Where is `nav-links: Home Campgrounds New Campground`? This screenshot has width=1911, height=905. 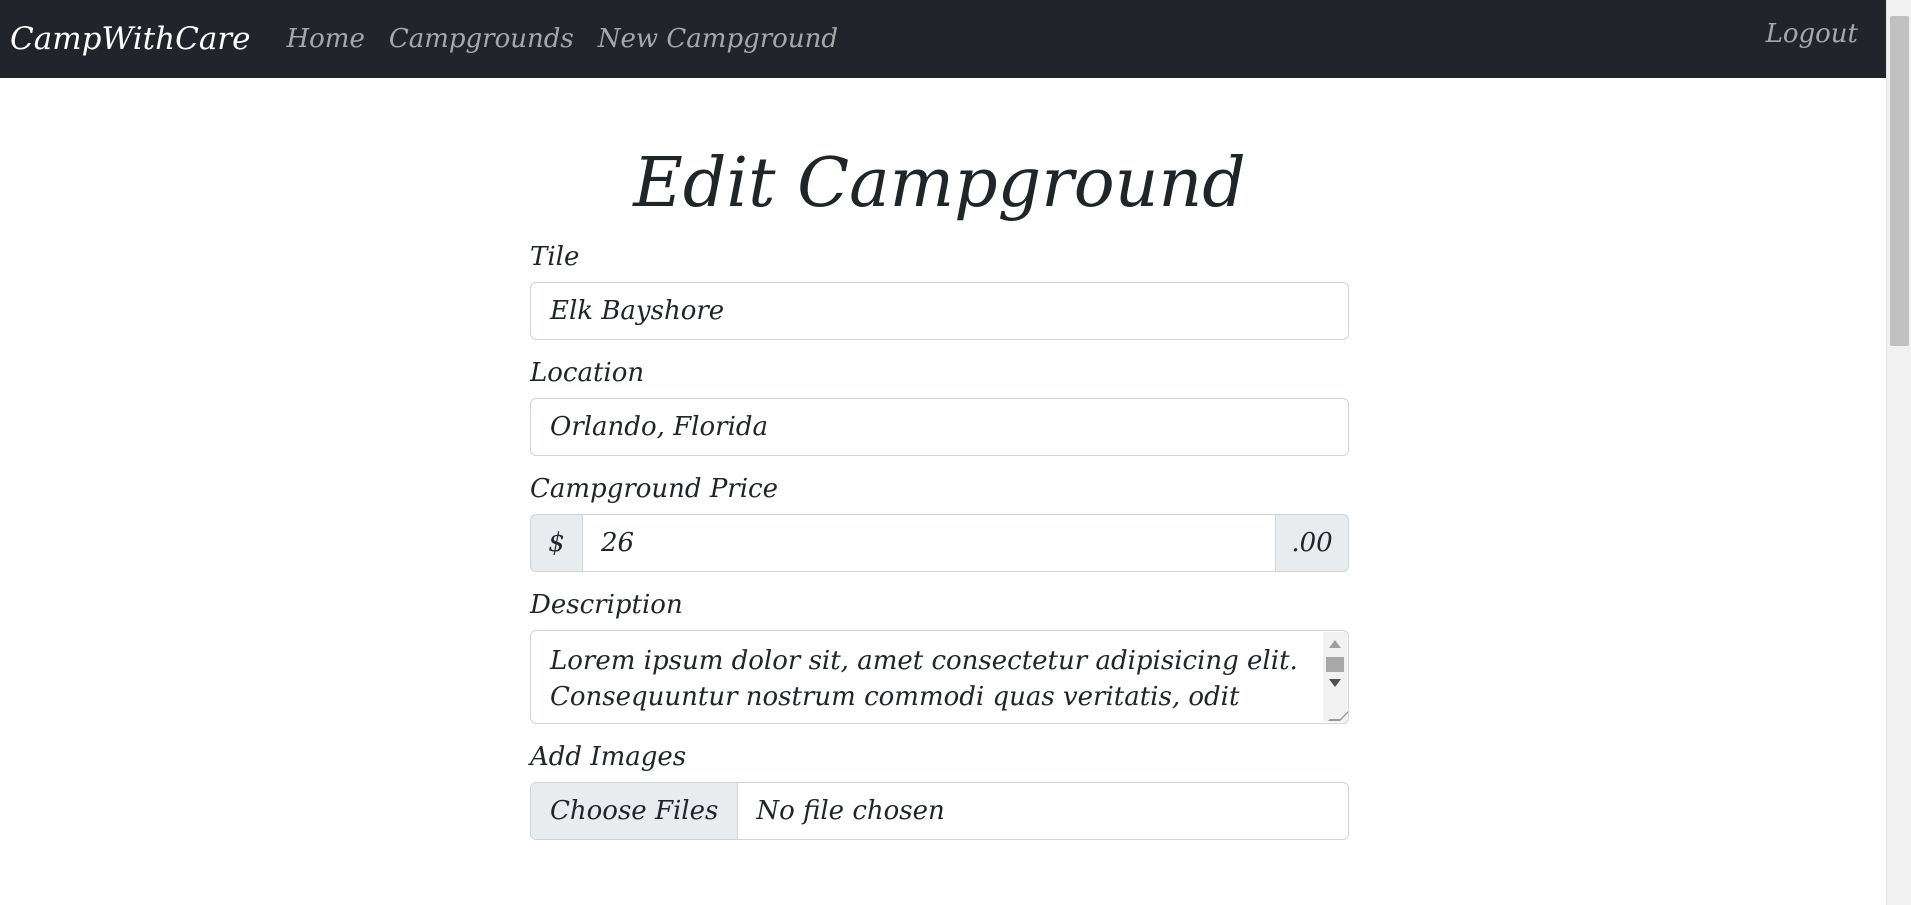
nav-links: Home Campgrounds New Campground is located at coordinates (562, 39).